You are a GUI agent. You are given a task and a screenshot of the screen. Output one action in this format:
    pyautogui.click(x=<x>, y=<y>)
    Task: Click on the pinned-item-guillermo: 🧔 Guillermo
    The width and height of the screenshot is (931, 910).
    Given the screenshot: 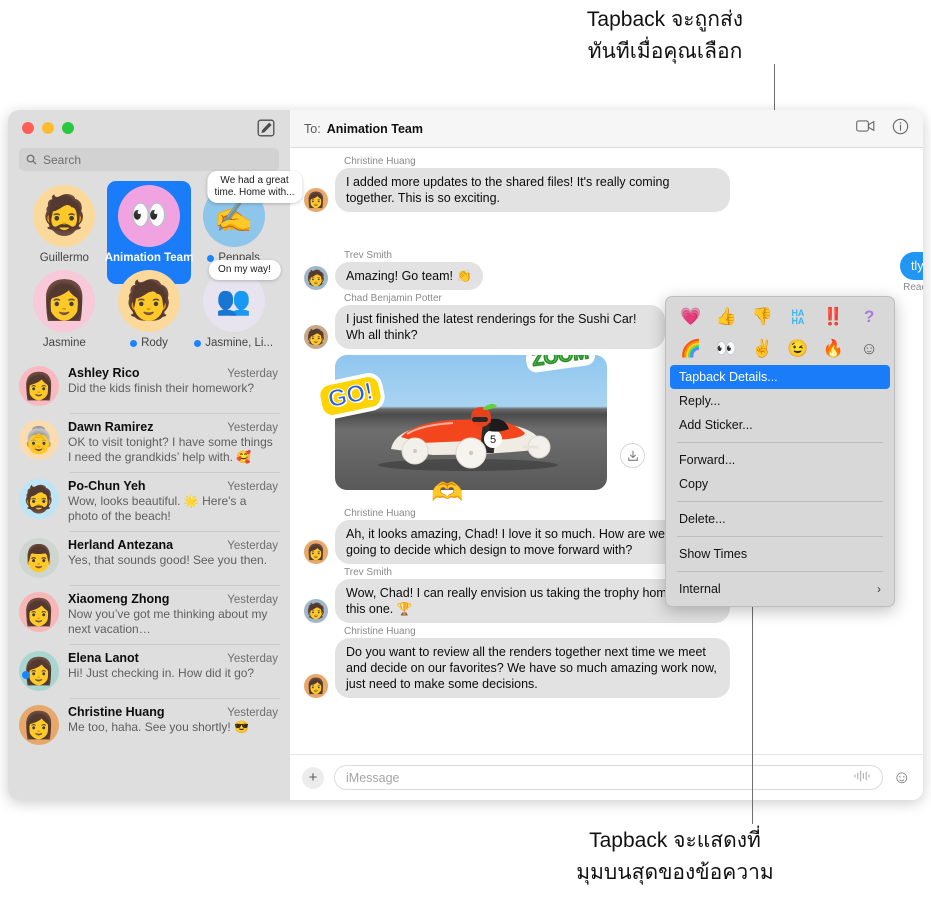 What is the action you would take?
    pyautogui.click(x=64, y=224)
    